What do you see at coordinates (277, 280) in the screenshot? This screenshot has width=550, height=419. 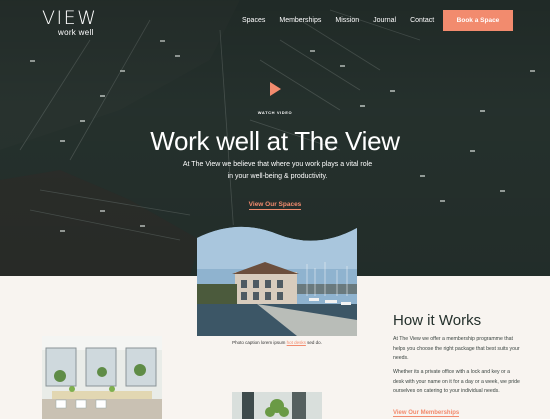 I see `marina-building-photo` at bounding box center [277, 280].